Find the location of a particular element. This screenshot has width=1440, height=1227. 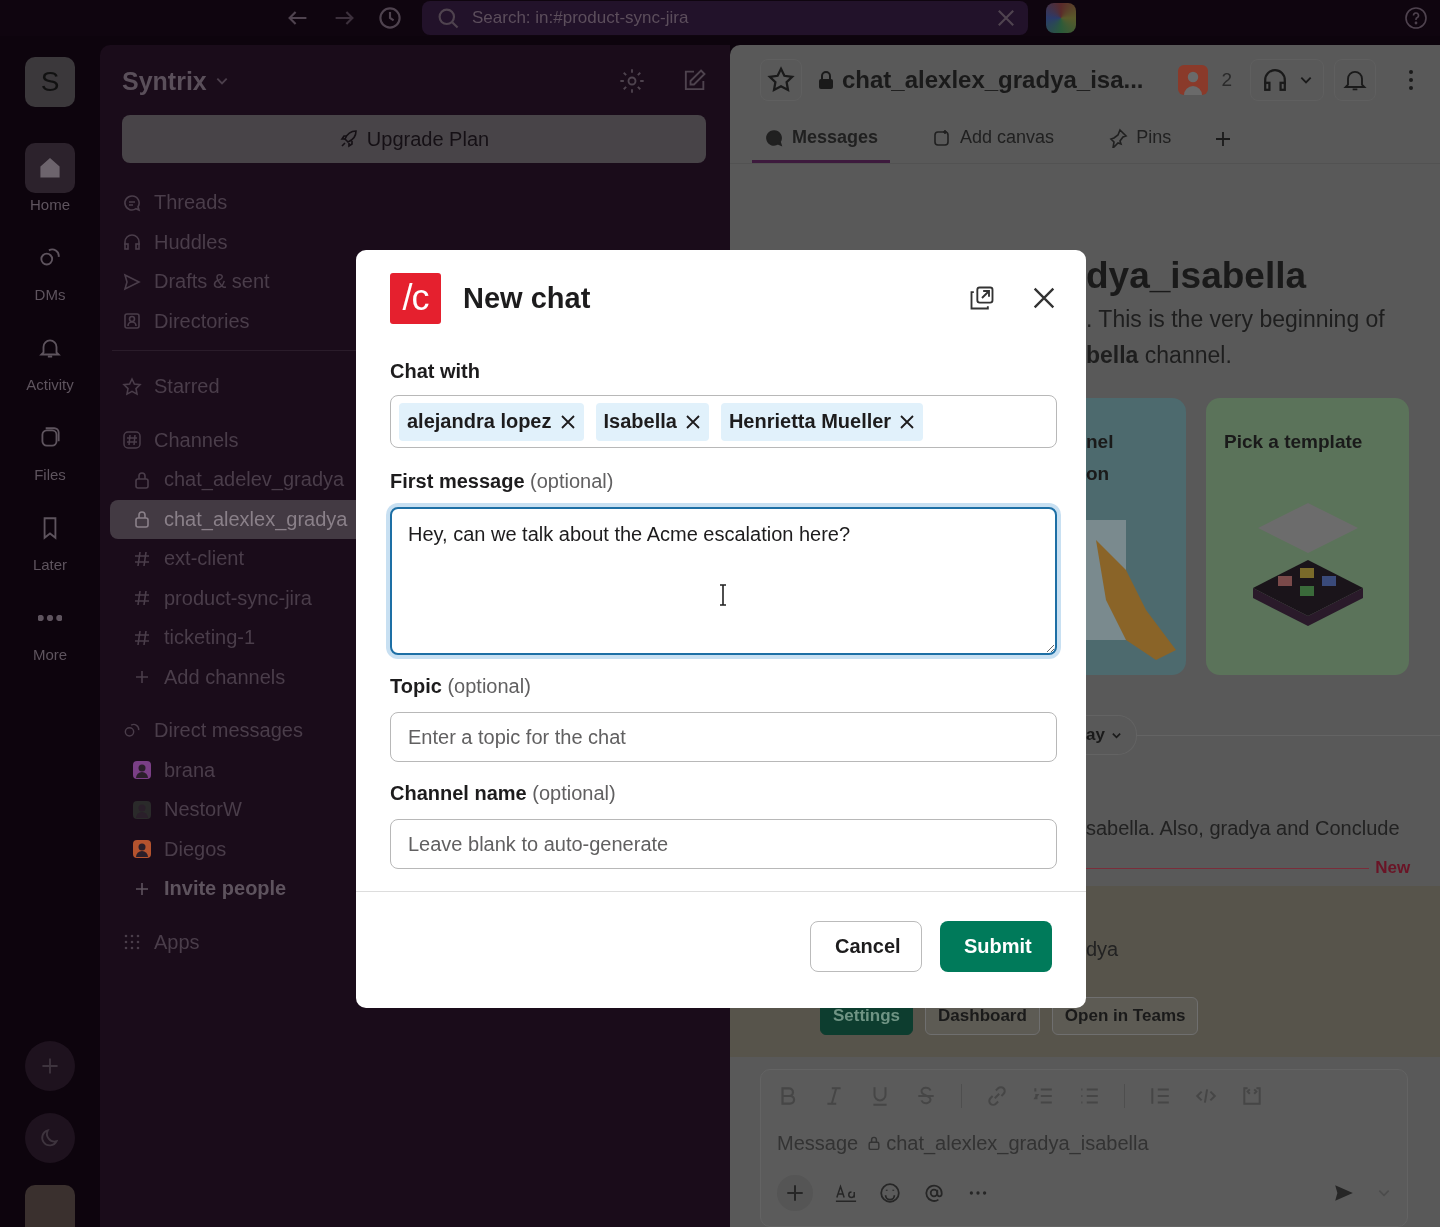

rail-label: More is located at coordinates (50, 654).